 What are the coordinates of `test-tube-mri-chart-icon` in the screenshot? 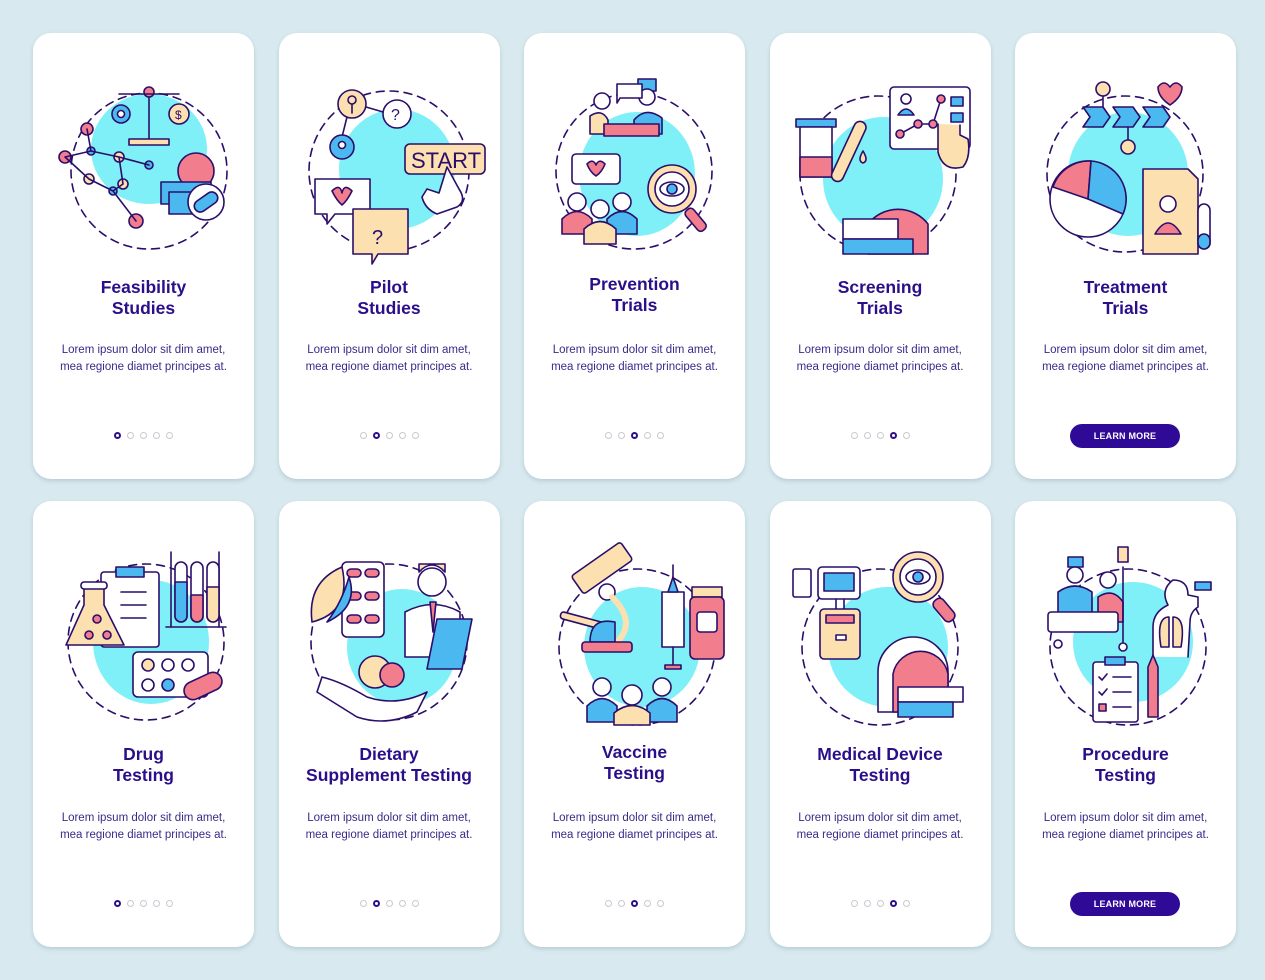 It's located at (880, 167).